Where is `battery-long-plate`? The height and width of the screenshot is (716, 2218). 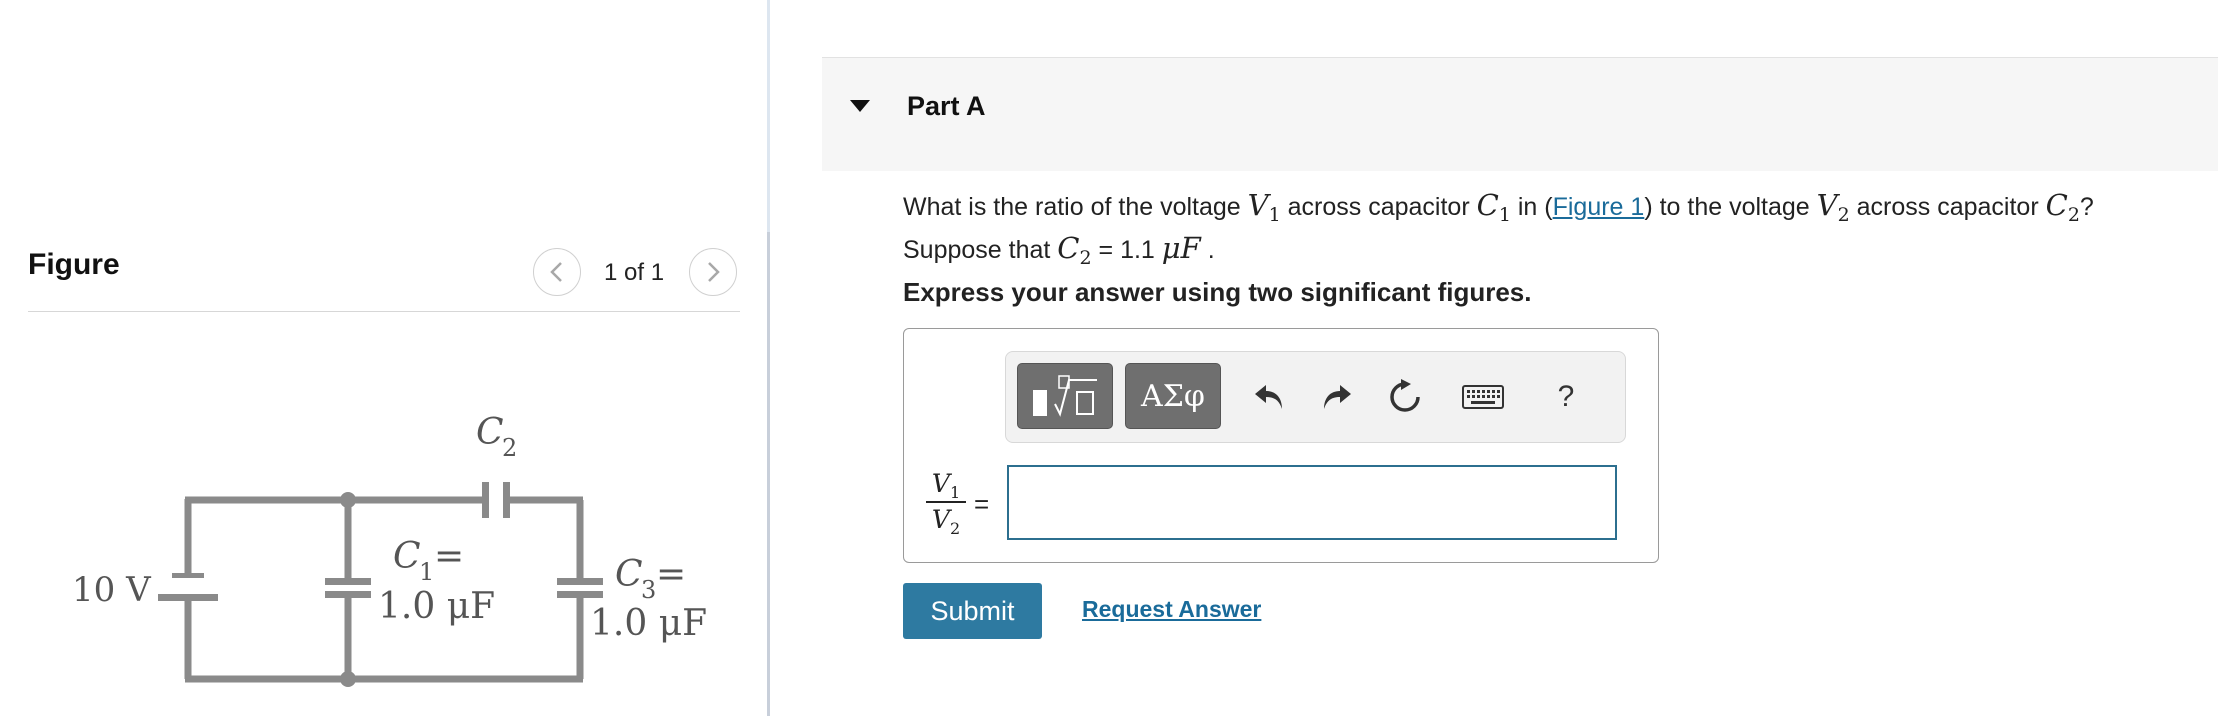 battery-long-plate is located at coordinates (188, 597).